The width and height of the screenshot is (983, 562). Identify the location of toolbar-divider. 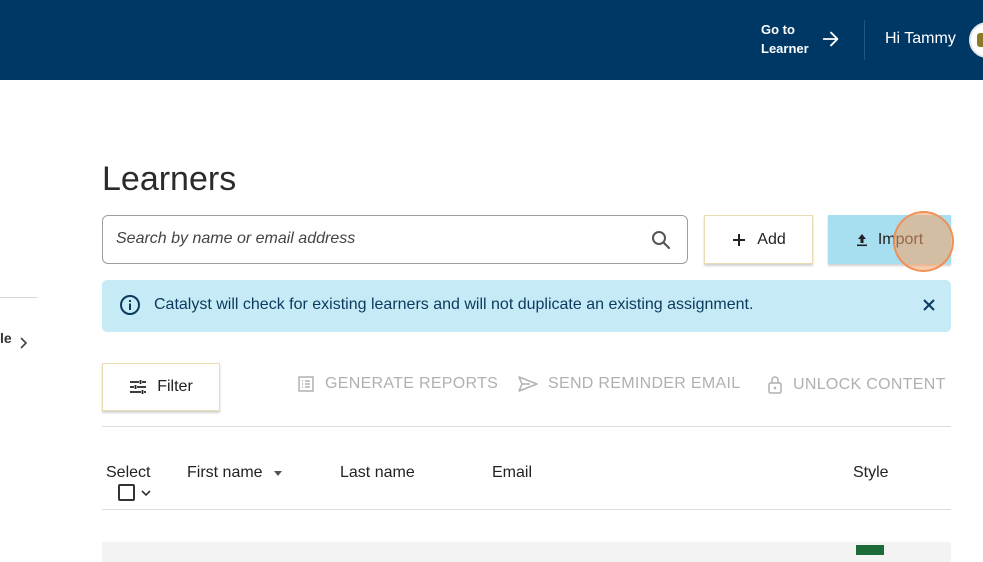
(526, 426).